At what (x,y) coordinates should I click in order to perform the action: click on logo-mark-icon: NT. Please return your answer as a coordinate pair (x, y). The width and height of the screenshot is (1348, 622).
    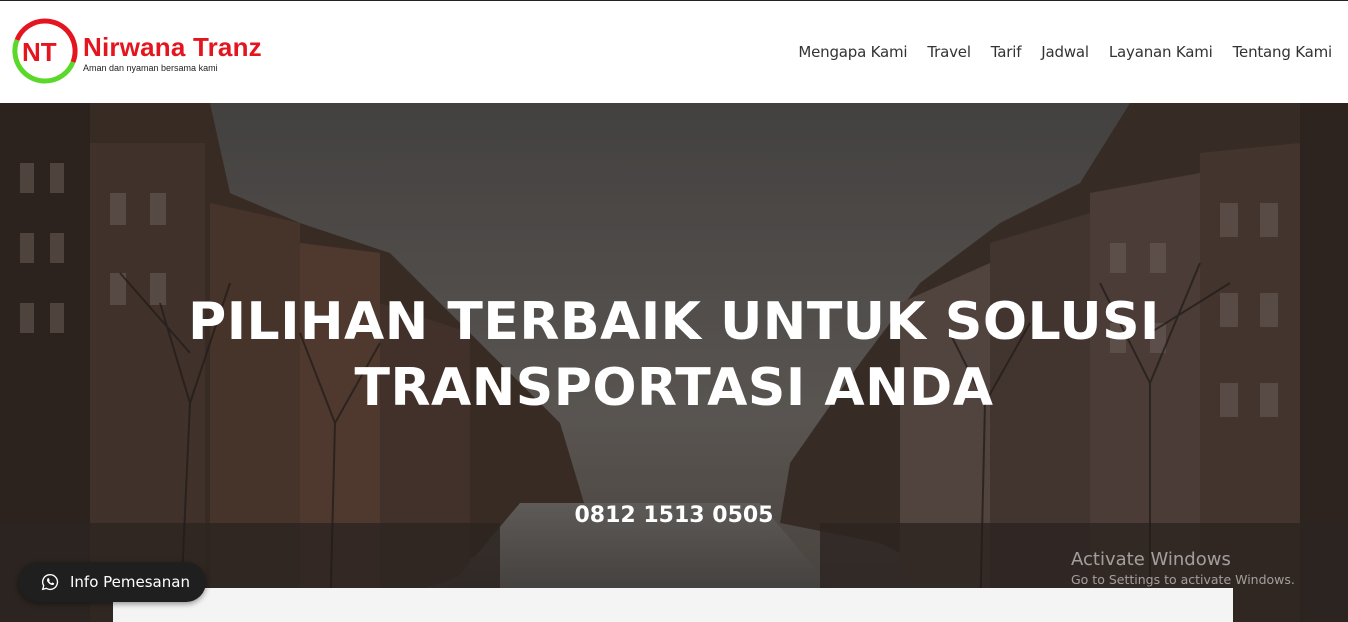
    Looking at the image, I should click on (45, 51).